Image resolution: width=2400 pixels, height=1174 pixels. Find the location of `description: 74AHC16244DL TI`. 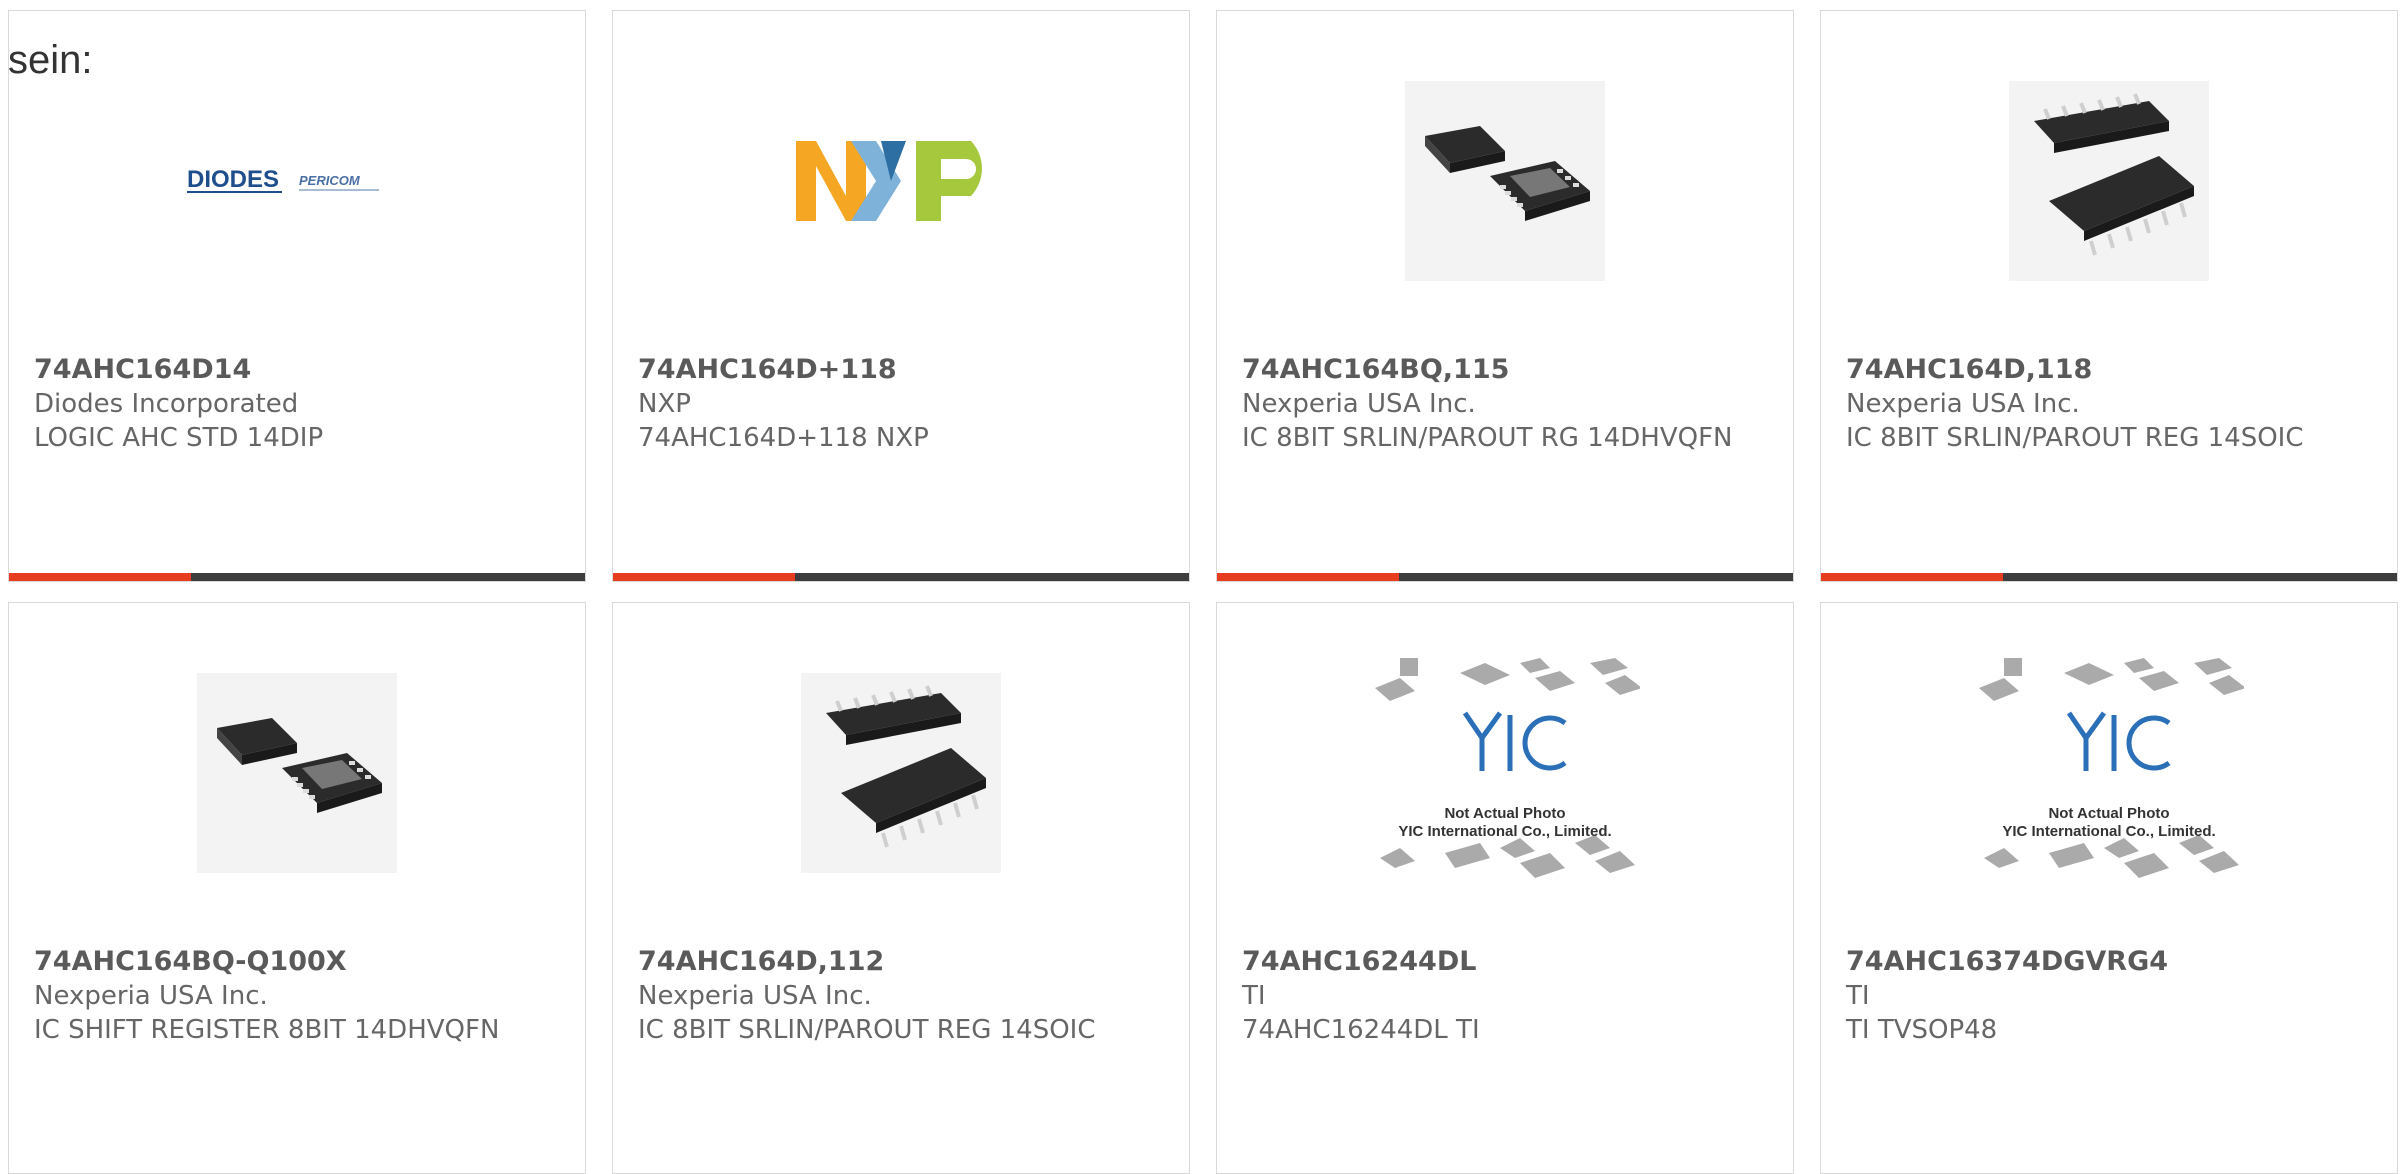

description: 74AHC16244DL TI is located at coordinates (1361, 1030).